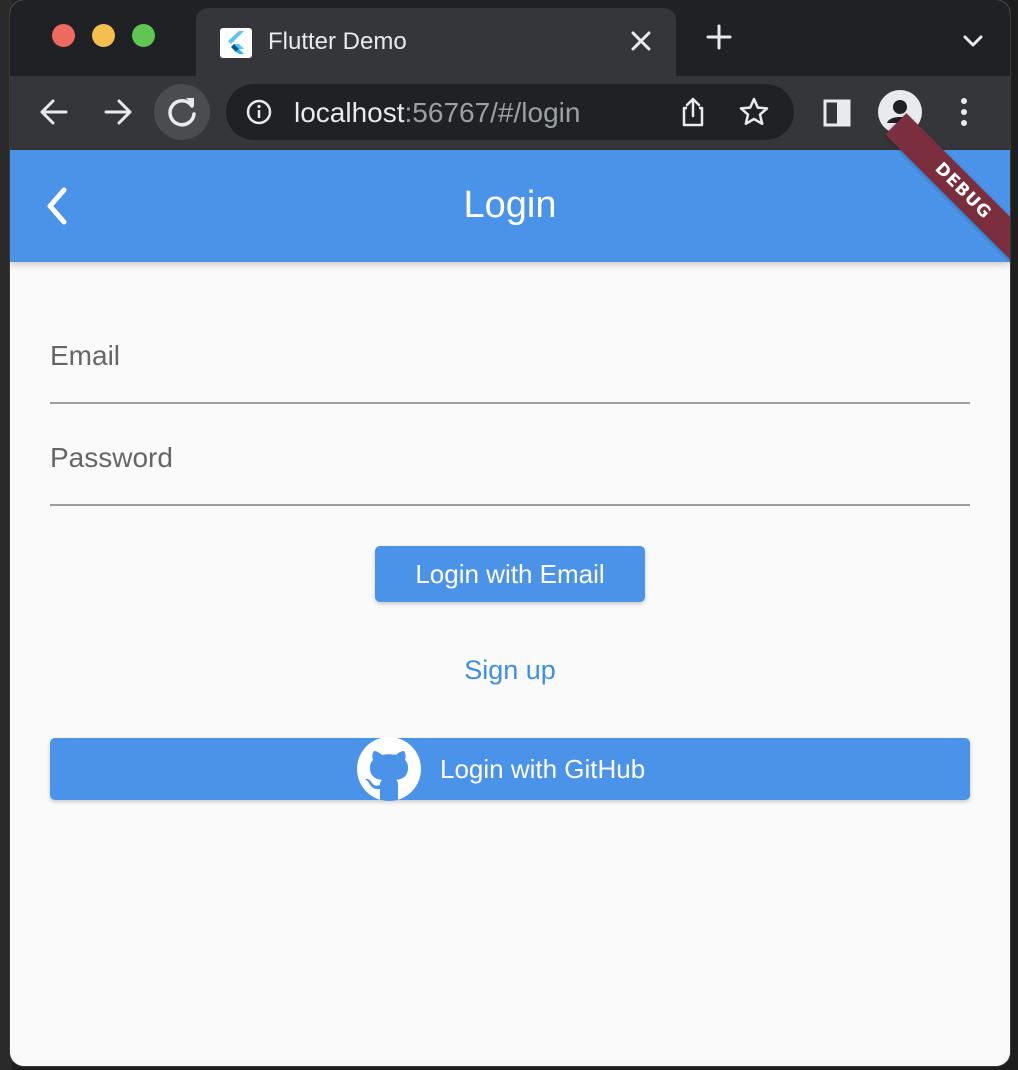  I want to click on email-input, so click(510, 356).